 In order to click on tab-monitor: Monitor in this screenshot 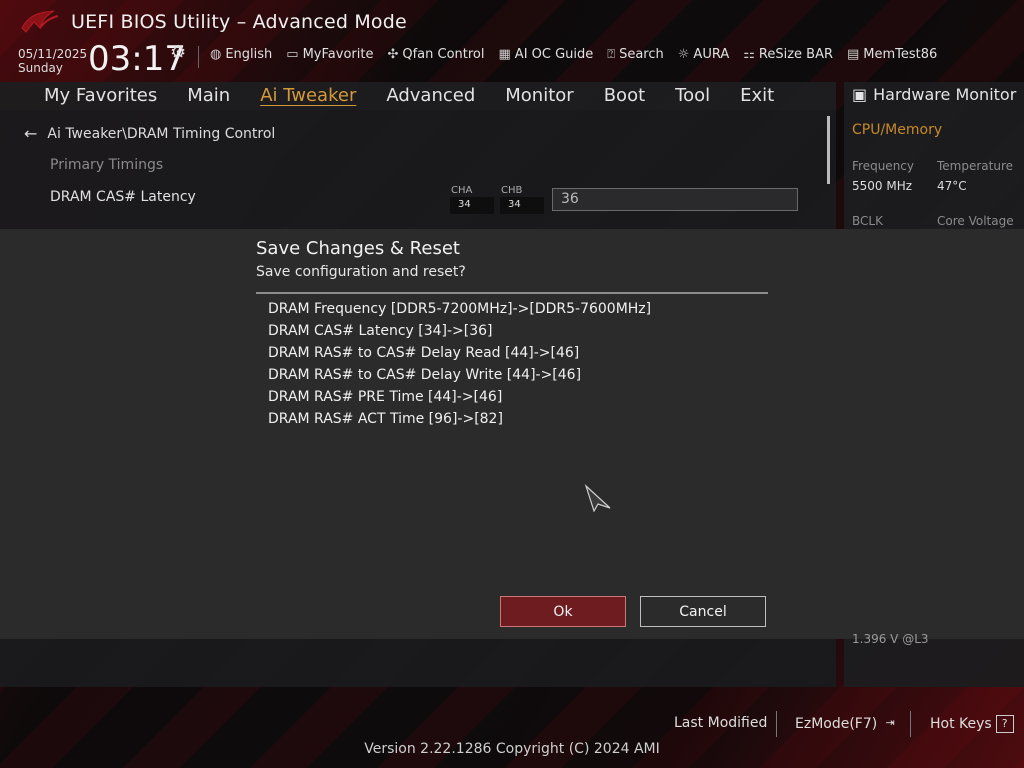, I will do `click(539, 95)`.